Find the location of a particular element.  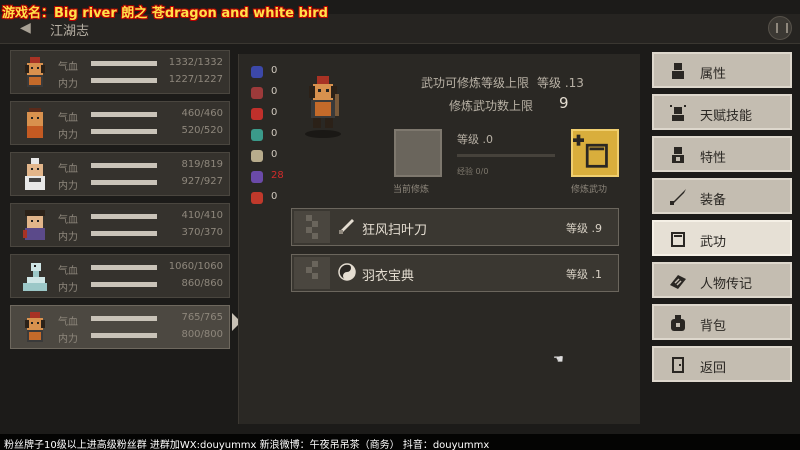

party-member-1: 气血 1332/1332 内力 1227/1227 is located at coordinates (120, 72).